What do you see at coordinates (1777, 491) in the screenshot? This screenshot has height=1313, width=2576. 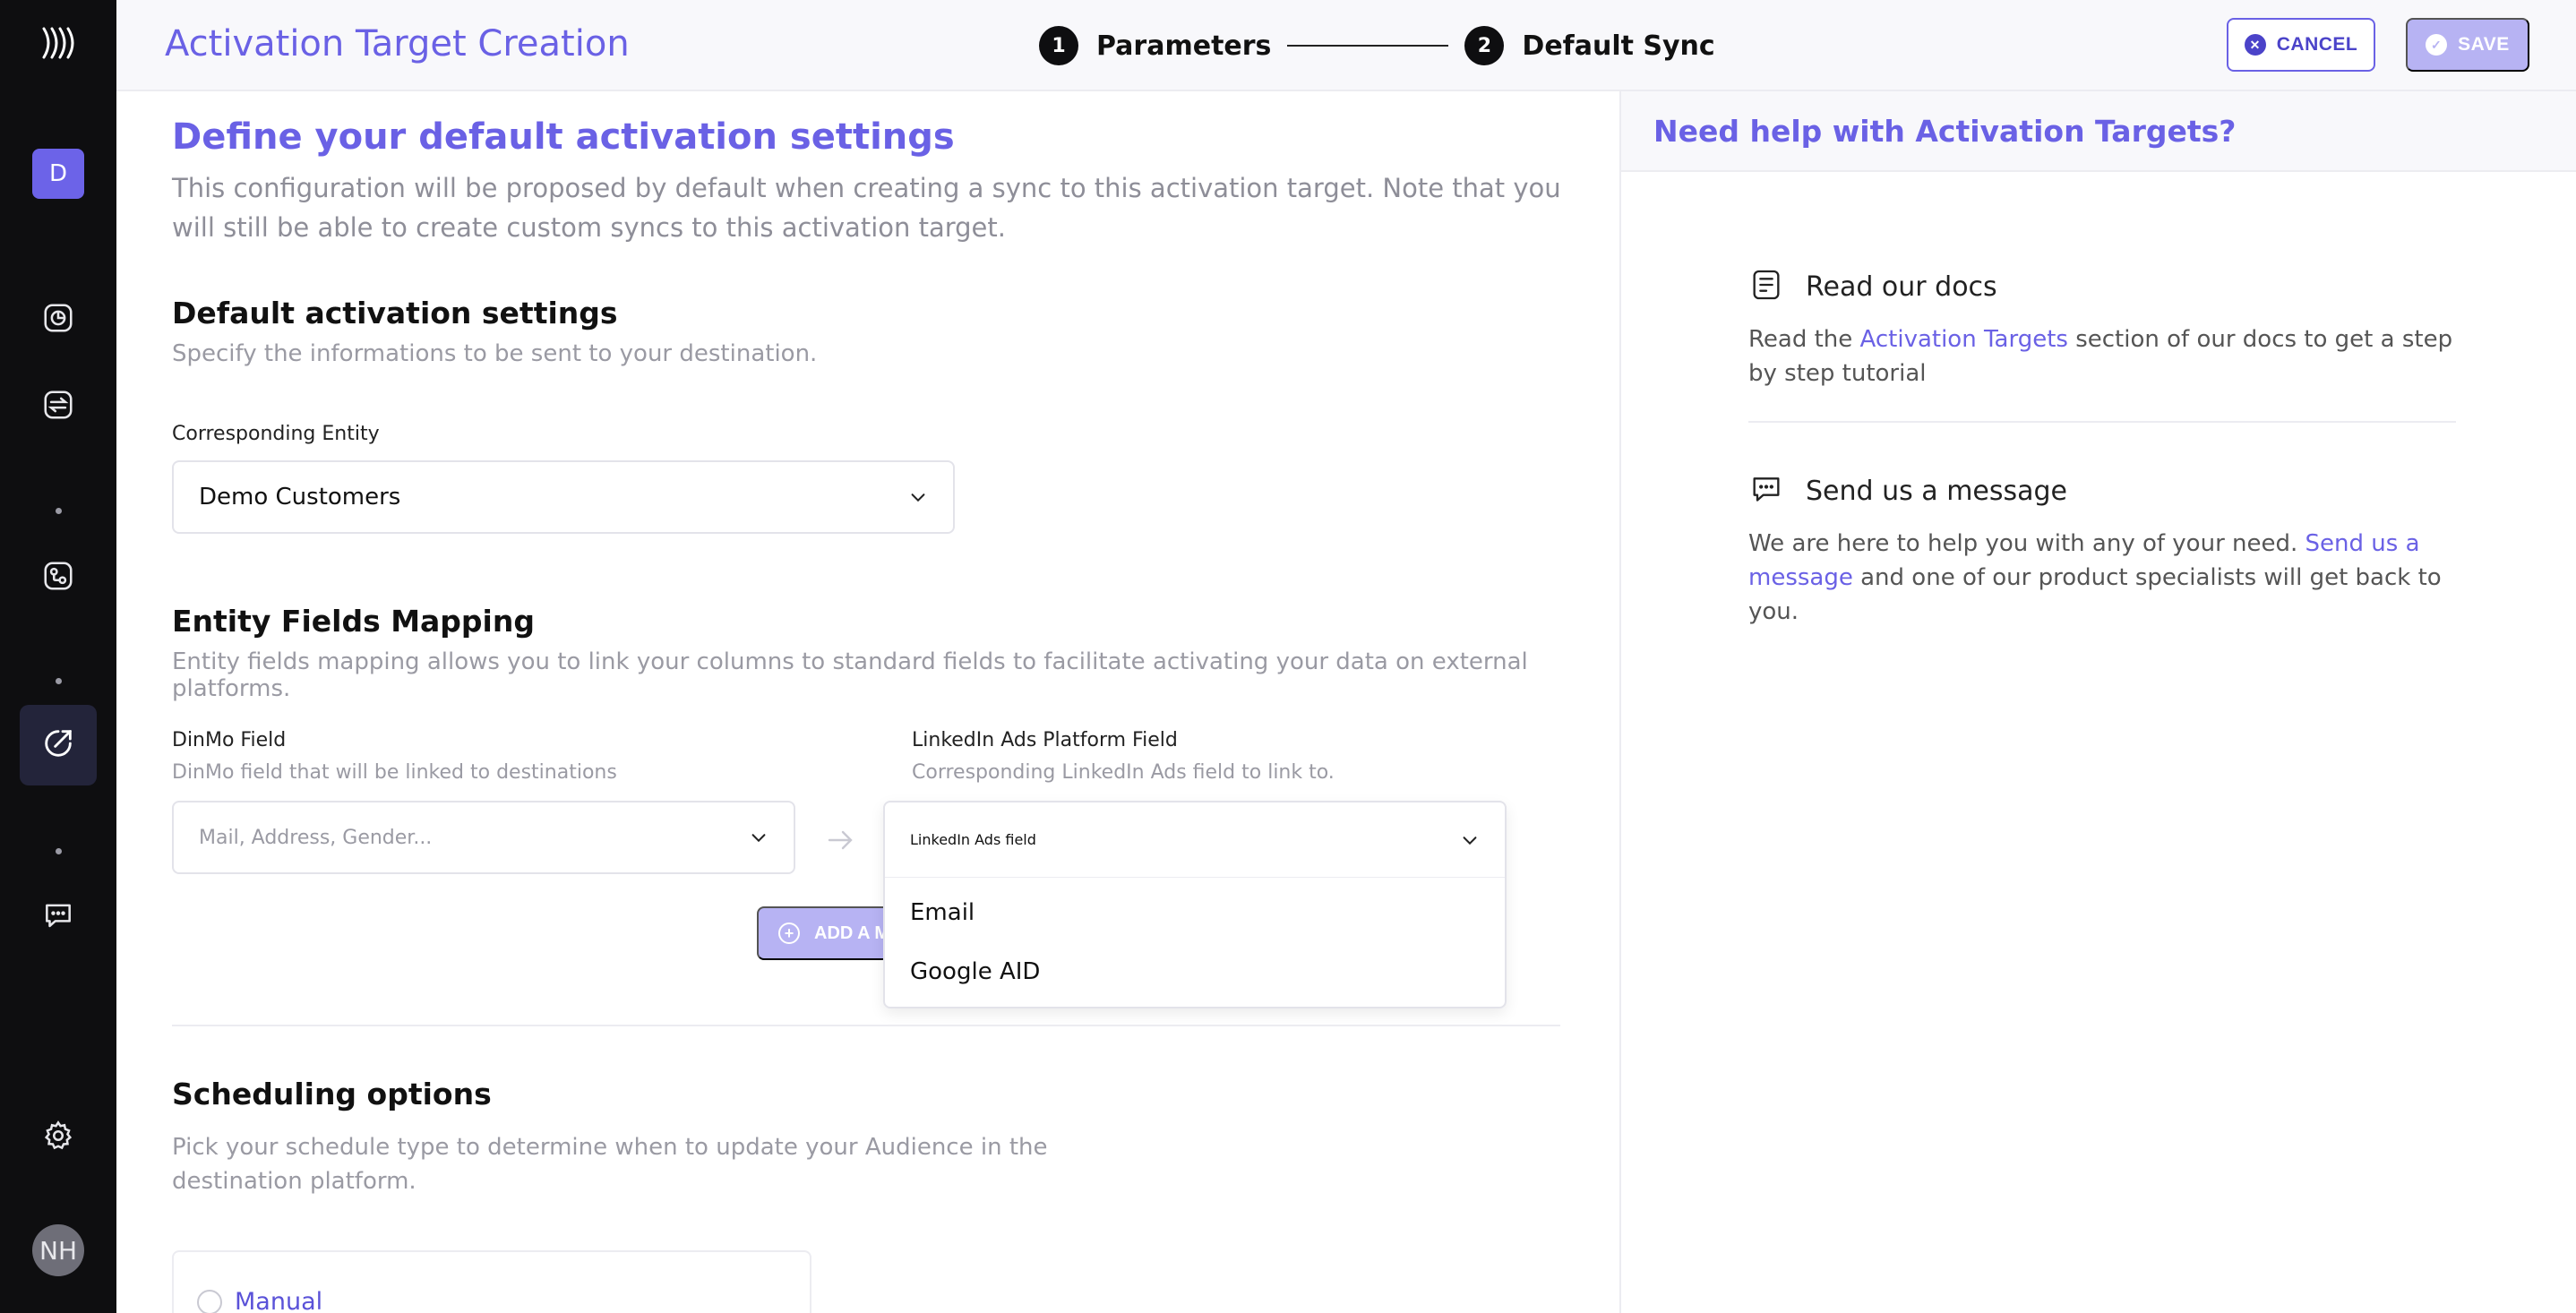 I see `chat-bubble-icon` at bounding box center [1777, 491].